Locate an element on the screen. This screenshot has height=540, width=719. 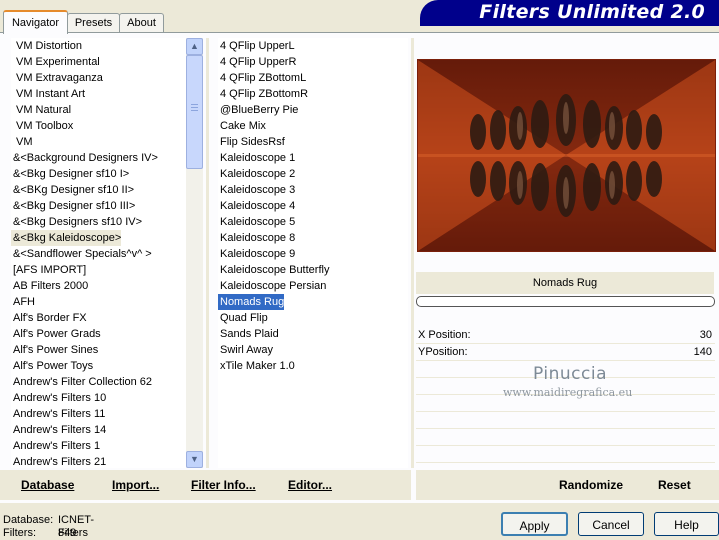
filter-item: xTile Maker 1.0 is located at coordinates (256, 366).